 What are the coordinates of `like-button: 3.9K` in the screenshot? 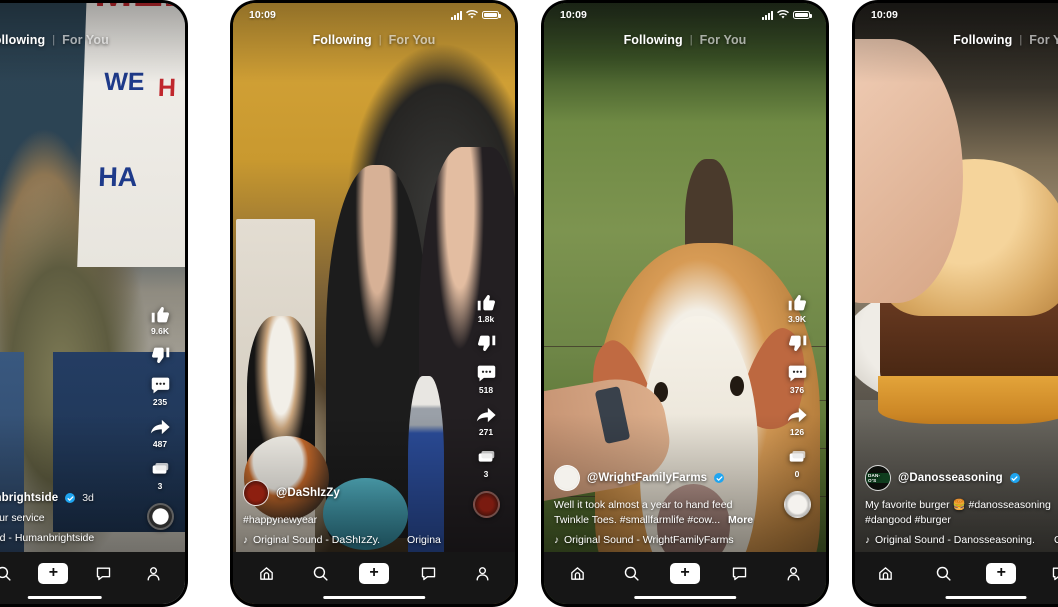 It's located at (797, 308).